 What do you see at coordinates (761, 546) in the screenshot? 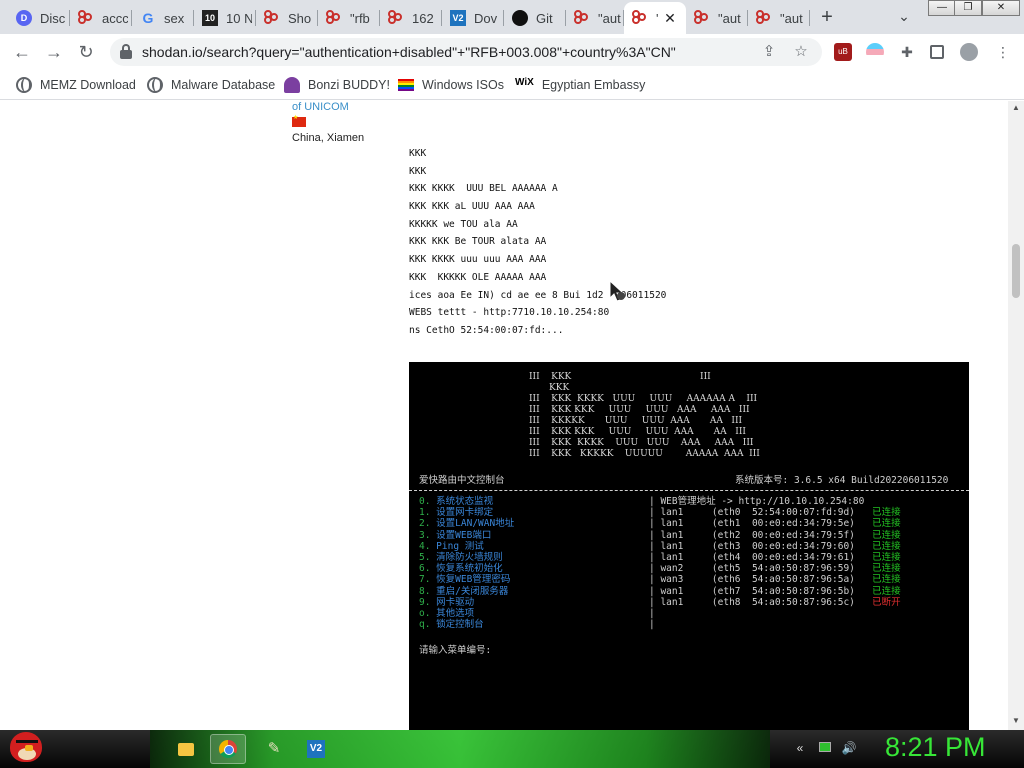
I see `interface-info: | lan1 (eth3 00:e0:ed:34:79:60)` at bounding box center [761, 546].